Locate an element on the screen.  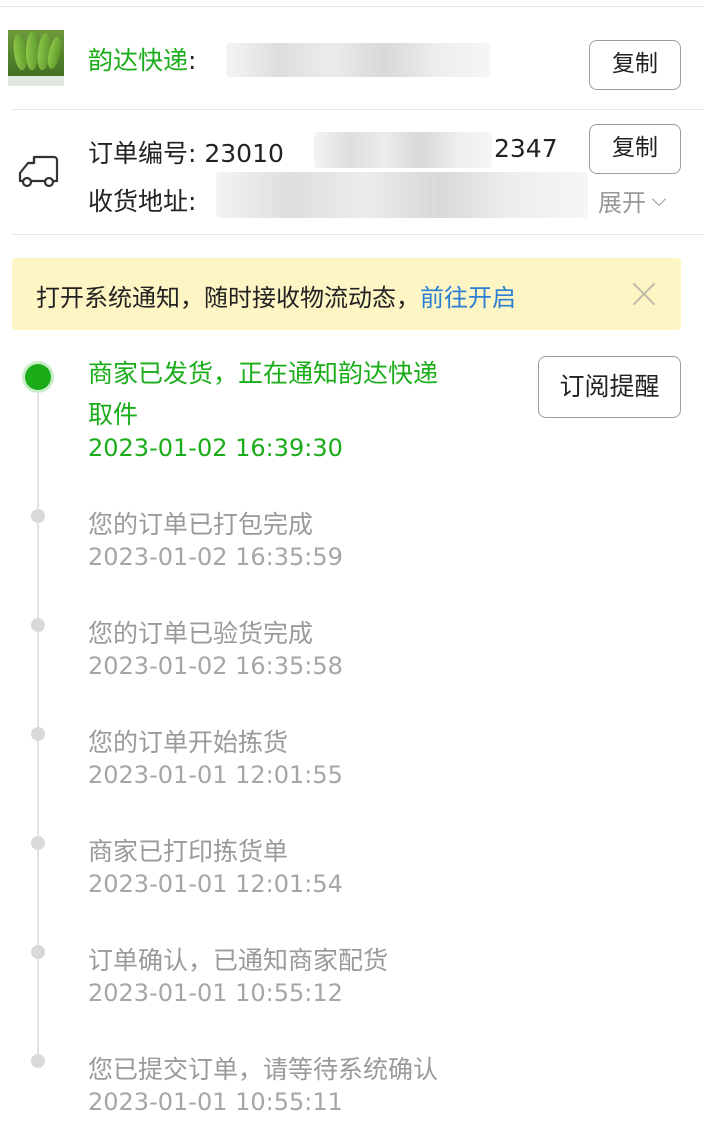
order-number-redacted is located at coordinates (403, 150).